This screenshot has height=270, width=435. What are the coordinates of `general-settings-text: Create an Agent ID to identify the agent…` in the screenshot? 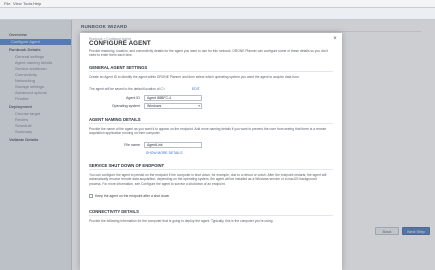 It's located at (194, 77).